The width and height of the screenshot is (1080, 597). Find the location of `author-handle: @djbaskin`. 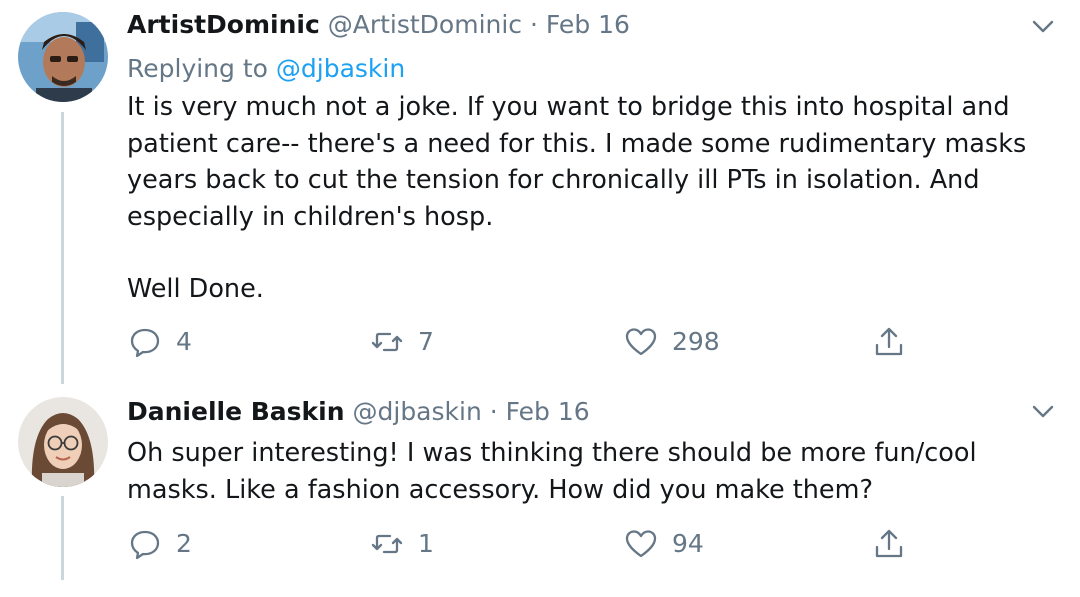

author-handle: @djbaskin is located at coordinates (417, 411).